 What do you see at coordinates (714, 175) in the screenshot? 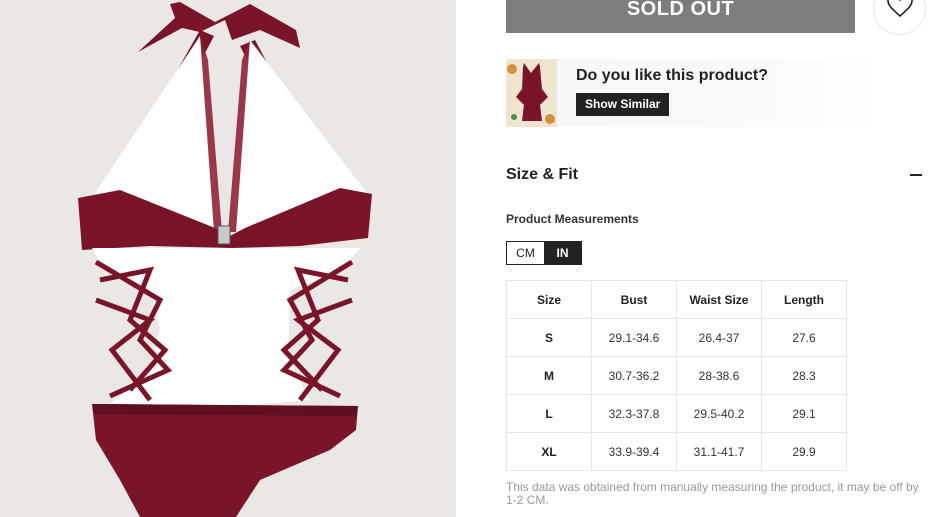
I see `size-fit-section-header: Size & Fit` at bounding box center [714, 175].